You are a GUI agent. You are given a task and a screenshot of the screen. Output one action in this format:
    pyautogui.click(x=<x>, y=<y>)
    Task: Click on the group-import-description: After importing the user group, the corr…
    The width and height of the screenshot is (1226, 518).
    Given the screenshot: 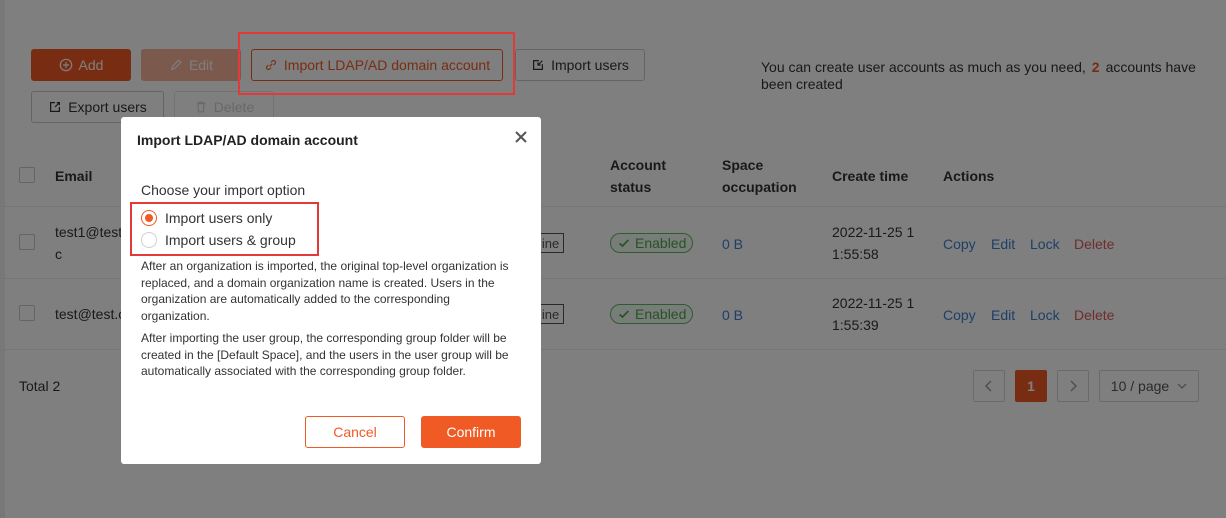 What is the action you would take?
    pyautogui.click(x=325, y=354)
    